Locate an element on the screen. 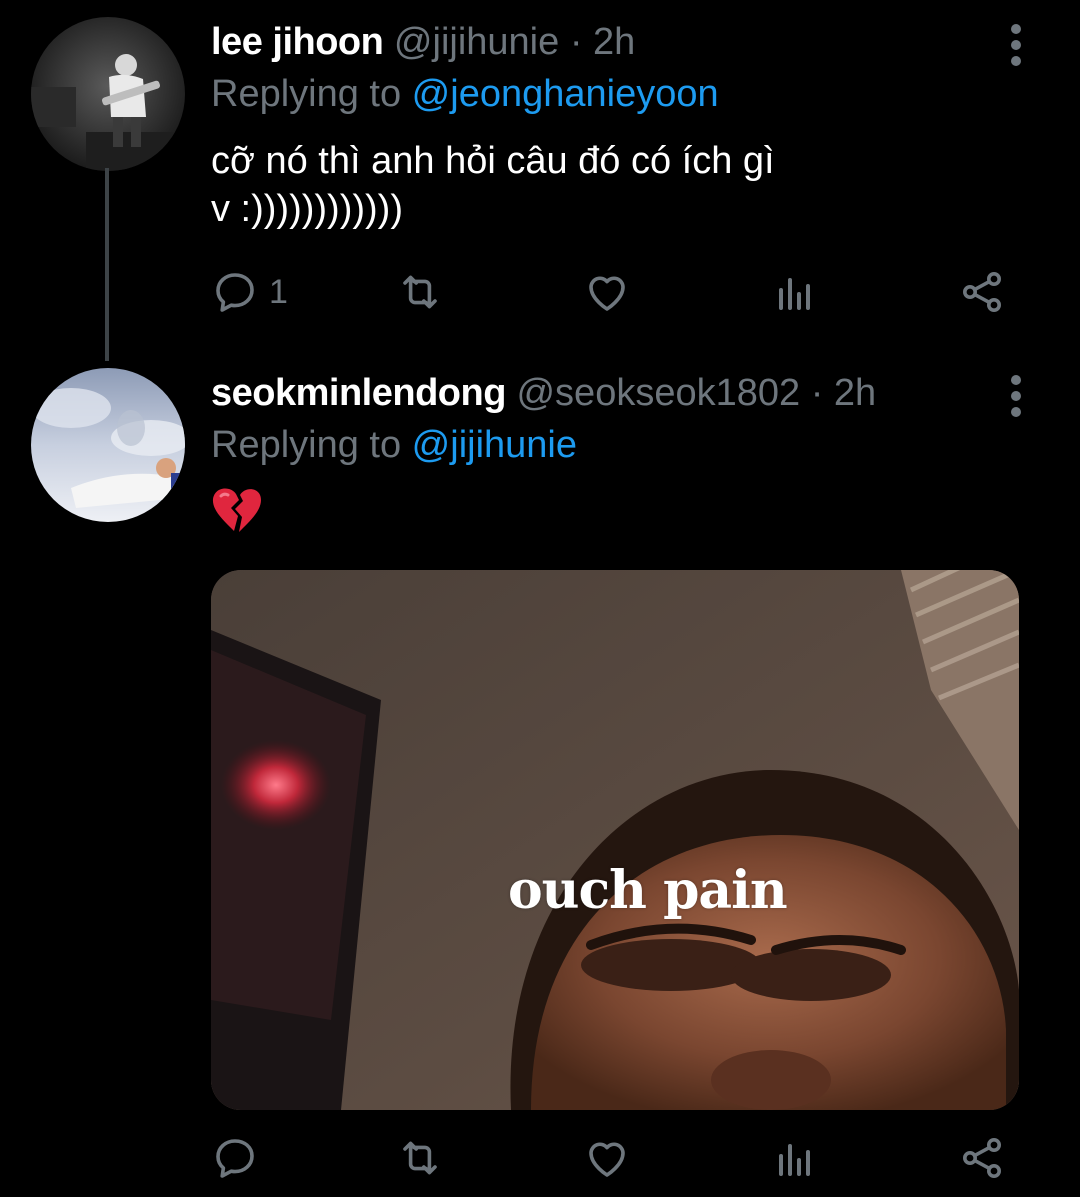 Image resolution: width=1080 pixels, height=1197 pixels. tweet-header: lee jihoon @jijihunie · 2h is located at coordinates (423, 42).